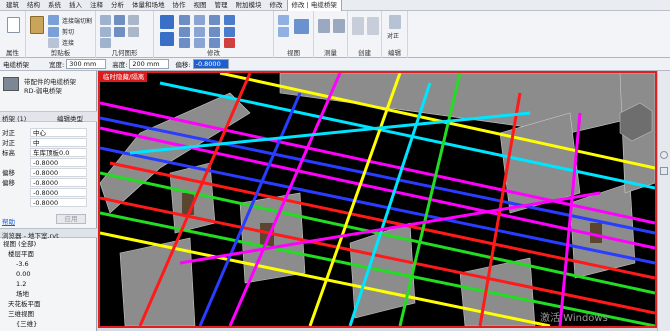  What do you see at coordinates (358, 26) in the screenshot?
I see `create-group-icon` at bounding box center [358, 26].